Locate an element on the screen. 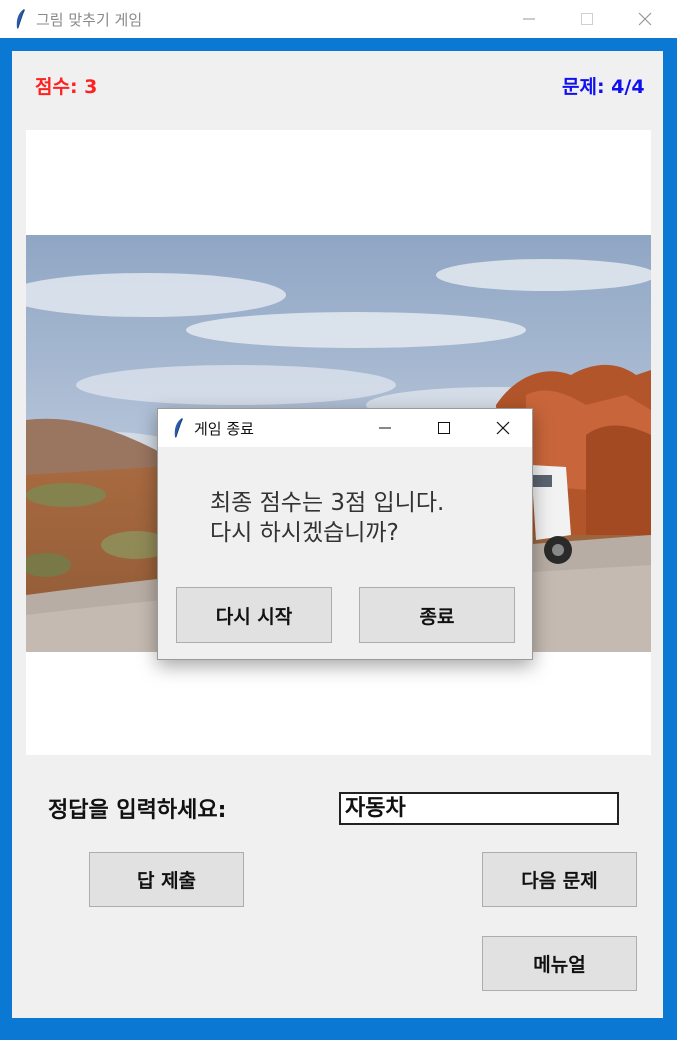  score-label: 점수: 3 is located at coordinates (66, 87).